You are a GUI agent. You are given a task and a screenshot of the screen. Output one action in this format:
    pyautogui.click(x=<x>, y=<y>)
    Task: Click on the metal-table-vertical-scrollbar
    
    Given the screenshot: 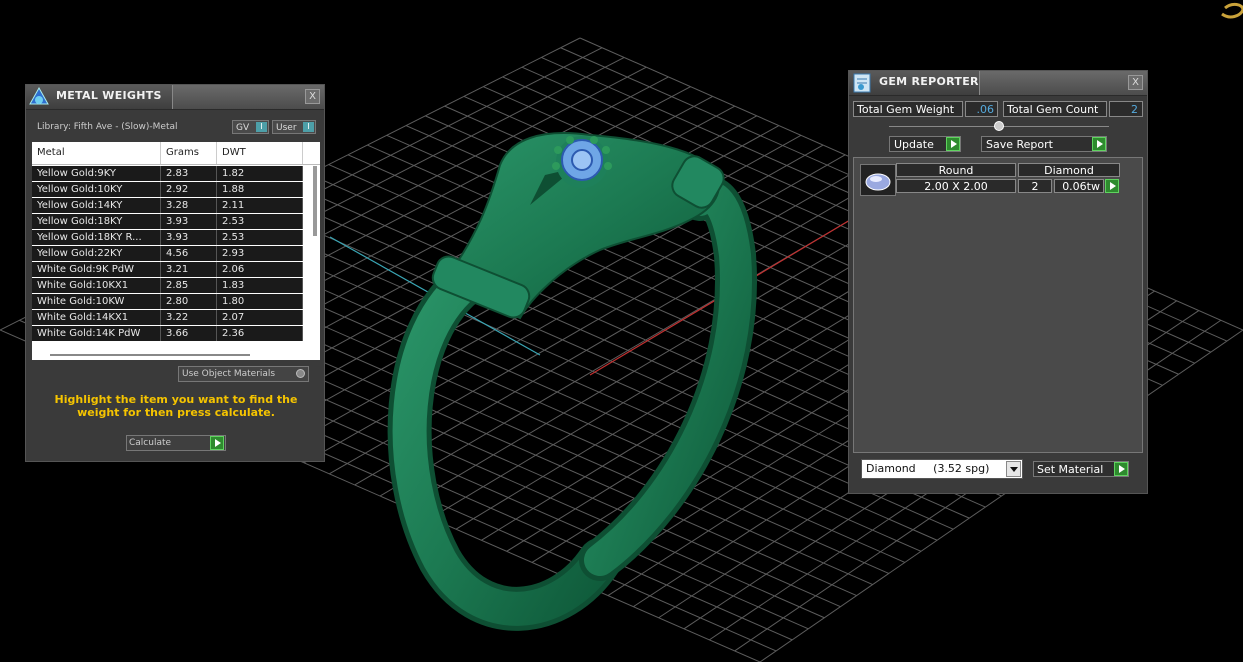 What is the action you would take?
    pyautogui.click(x=315, y=201)
    